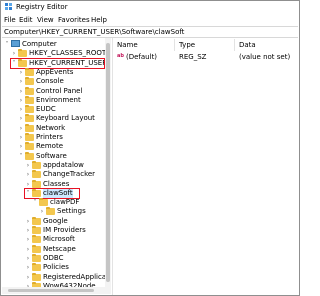 The image size is (320, 296). I want to click on tree-horizontal-scrollbar, so click(56, 290).